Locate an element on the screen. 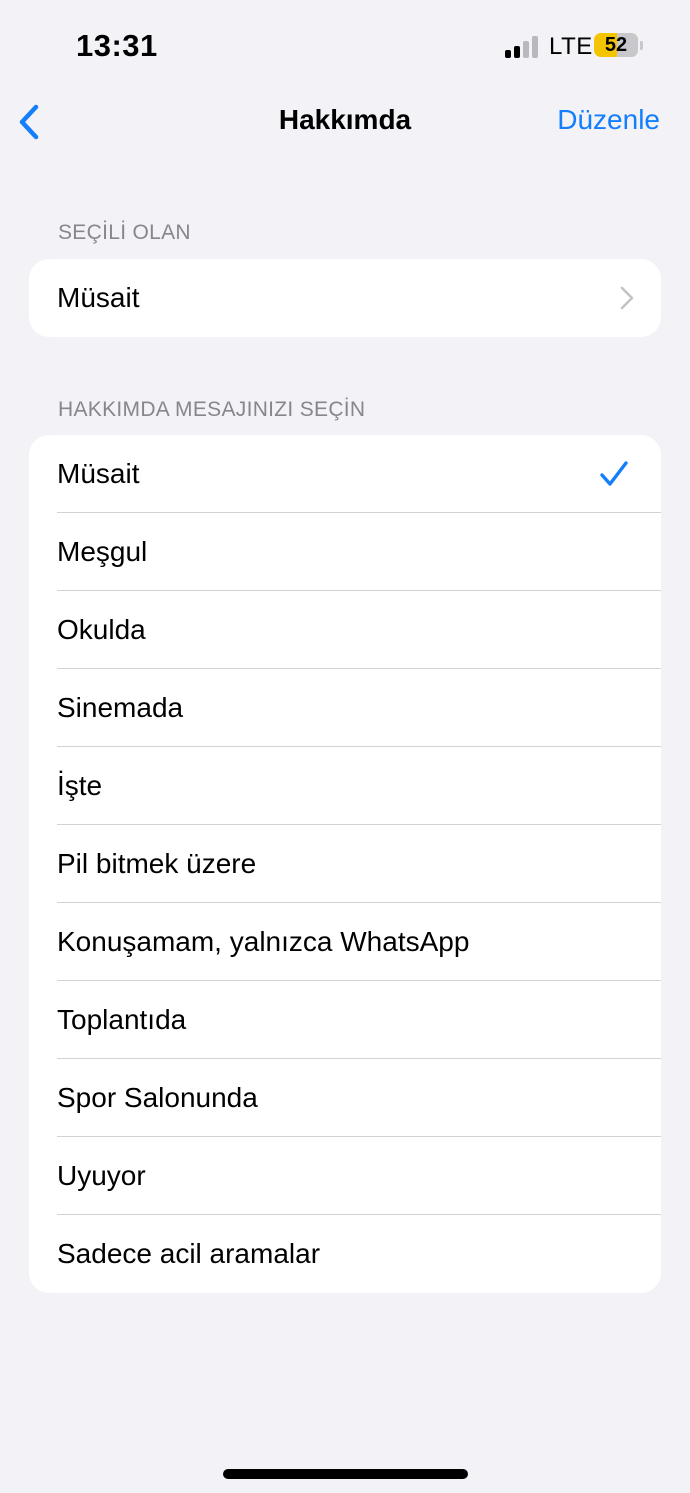  status-option-label: Uyuyor is located at coordinates (101, 1175).